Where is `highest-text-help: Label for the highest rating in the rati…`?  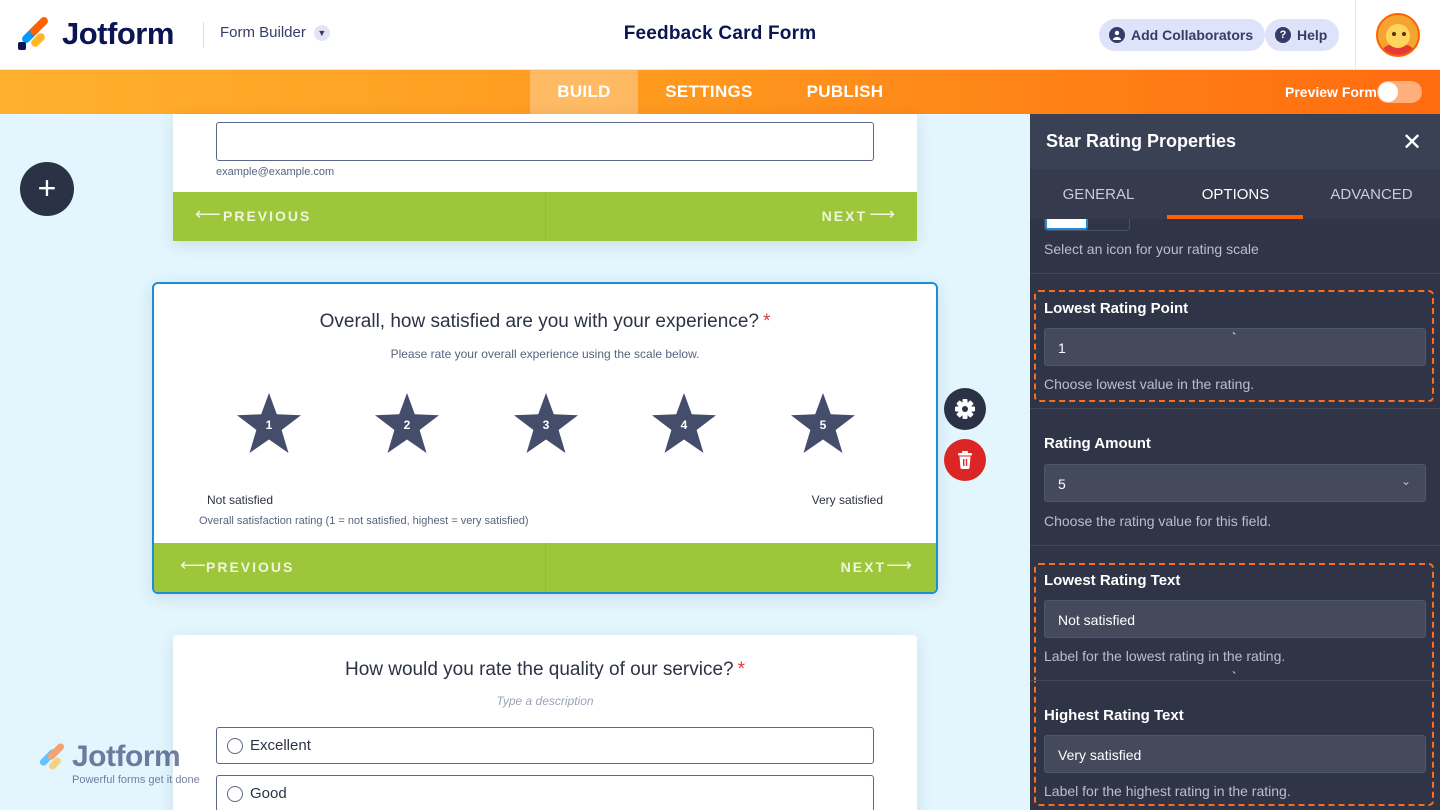
highest-text-help: Label for the highest rating in the rati… is located at coordinates (1167, 791).